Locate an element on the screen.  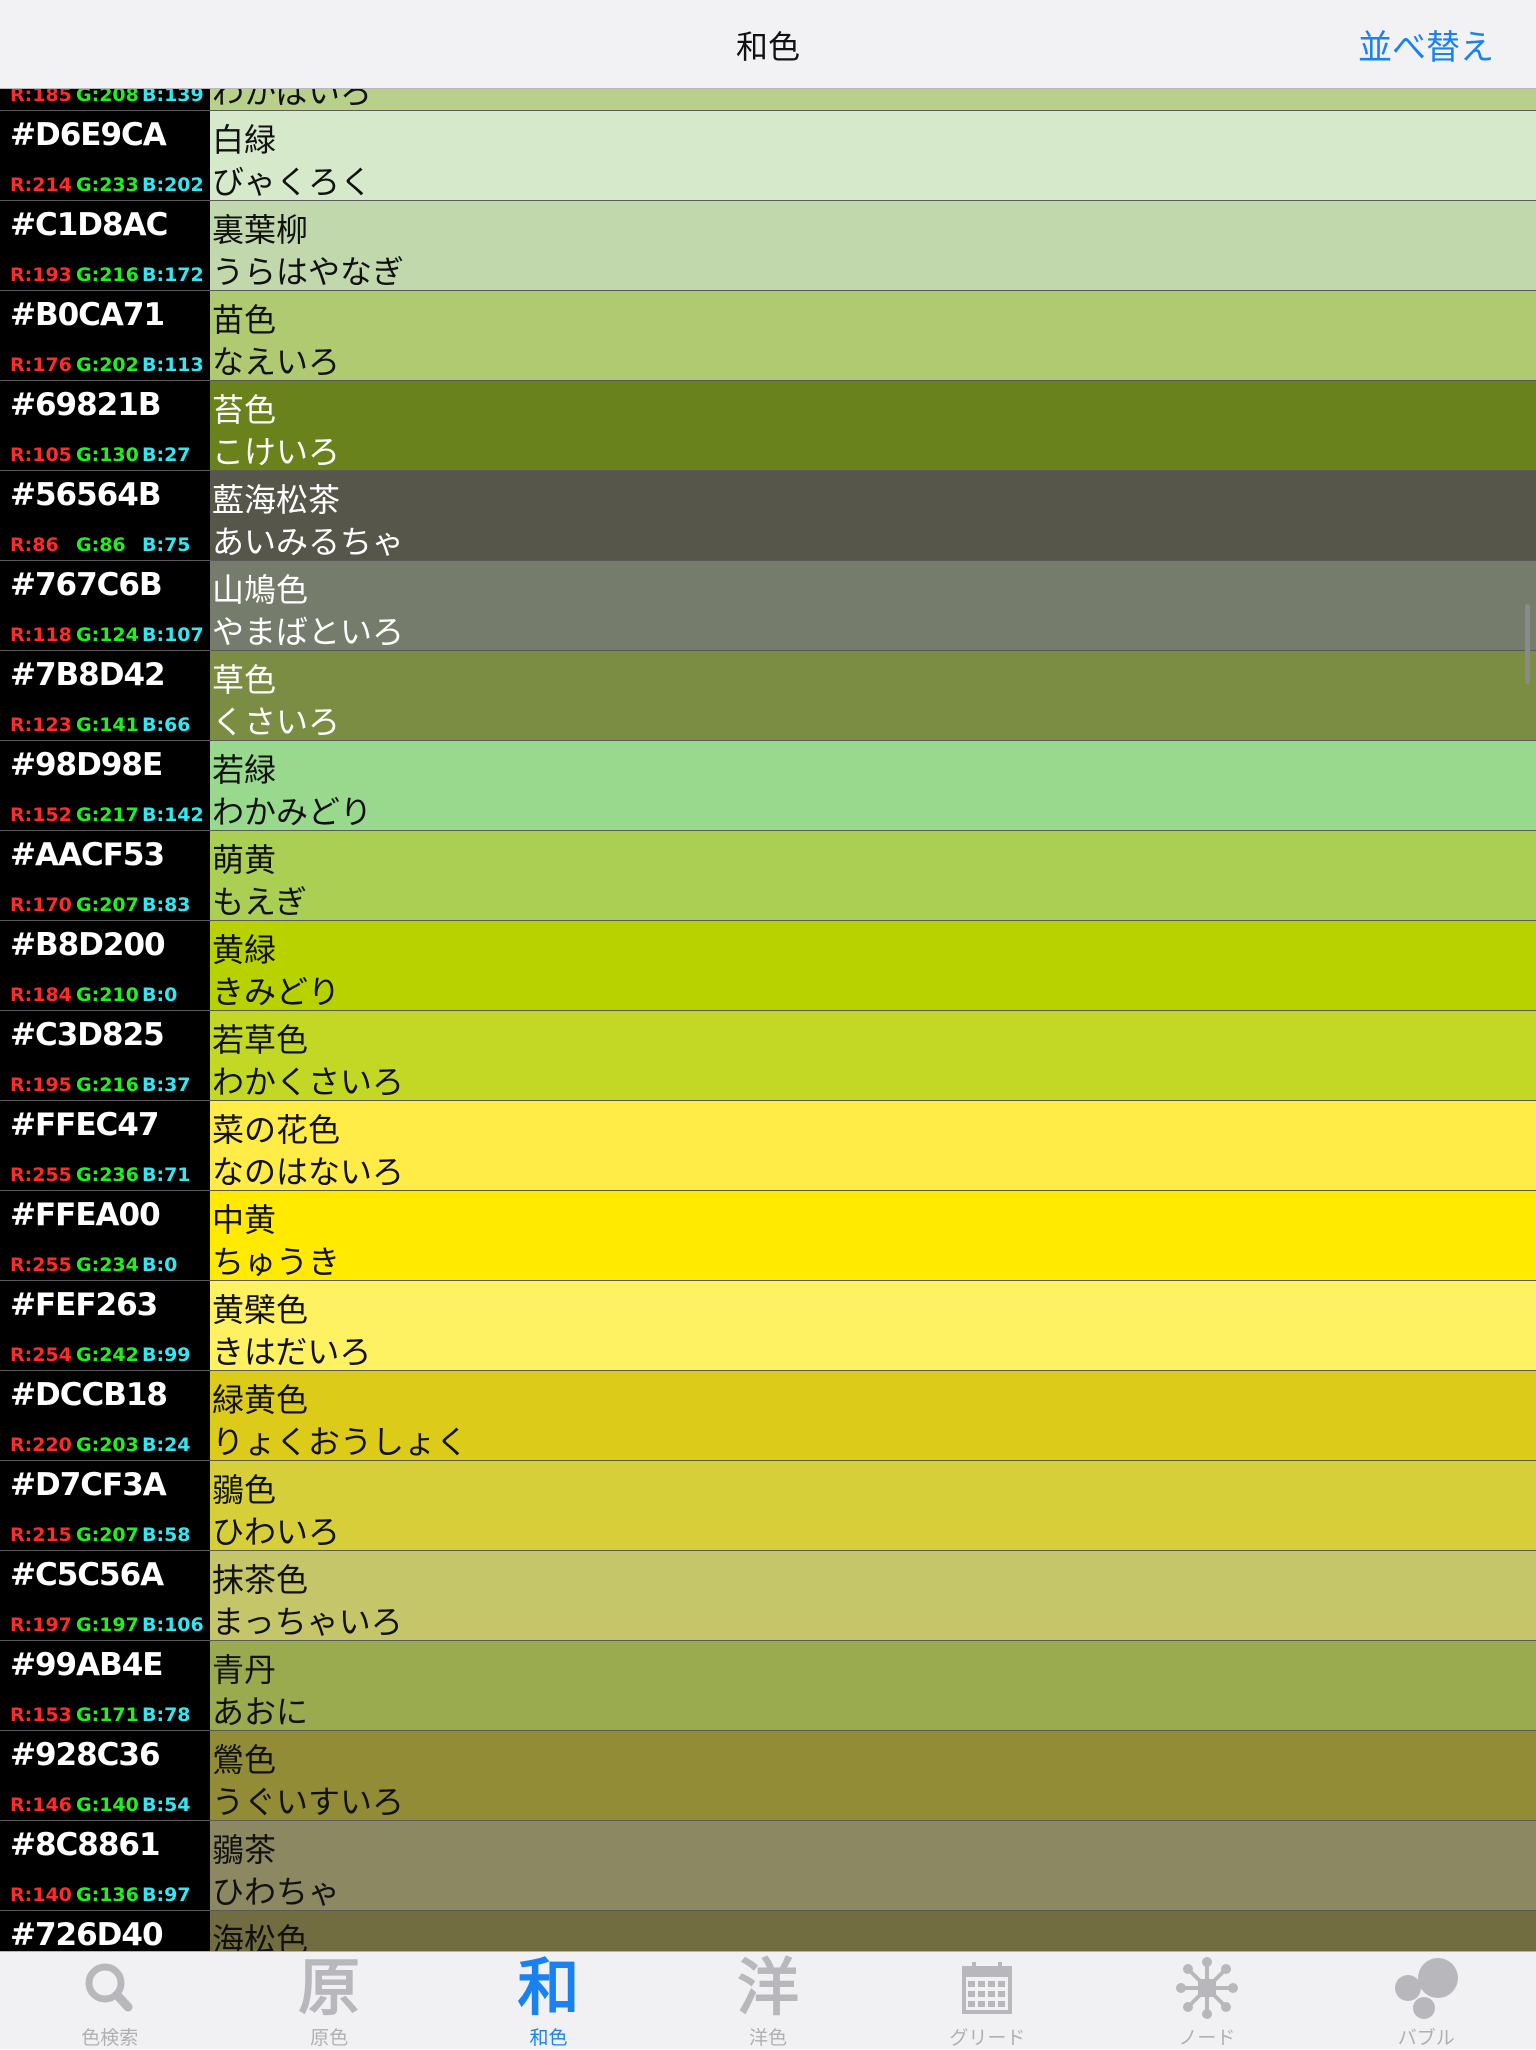
tab-label: 和色 is located at coordinates (548, 2038).